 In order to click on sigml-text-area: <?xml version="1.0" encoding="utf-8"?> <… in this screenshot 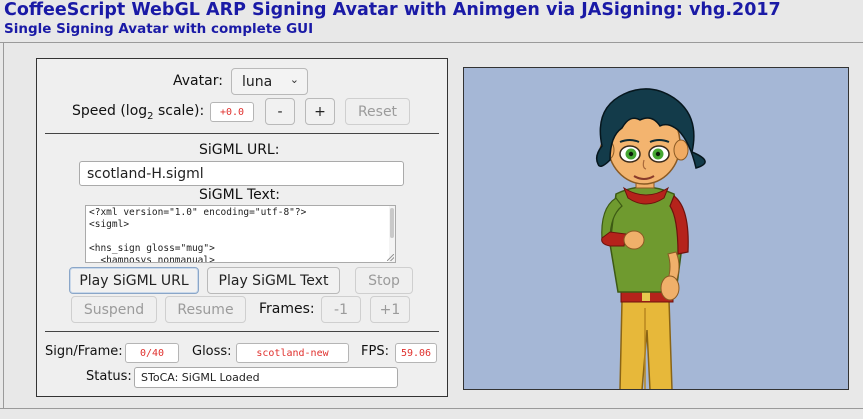, I will do `click(240, 234)`.